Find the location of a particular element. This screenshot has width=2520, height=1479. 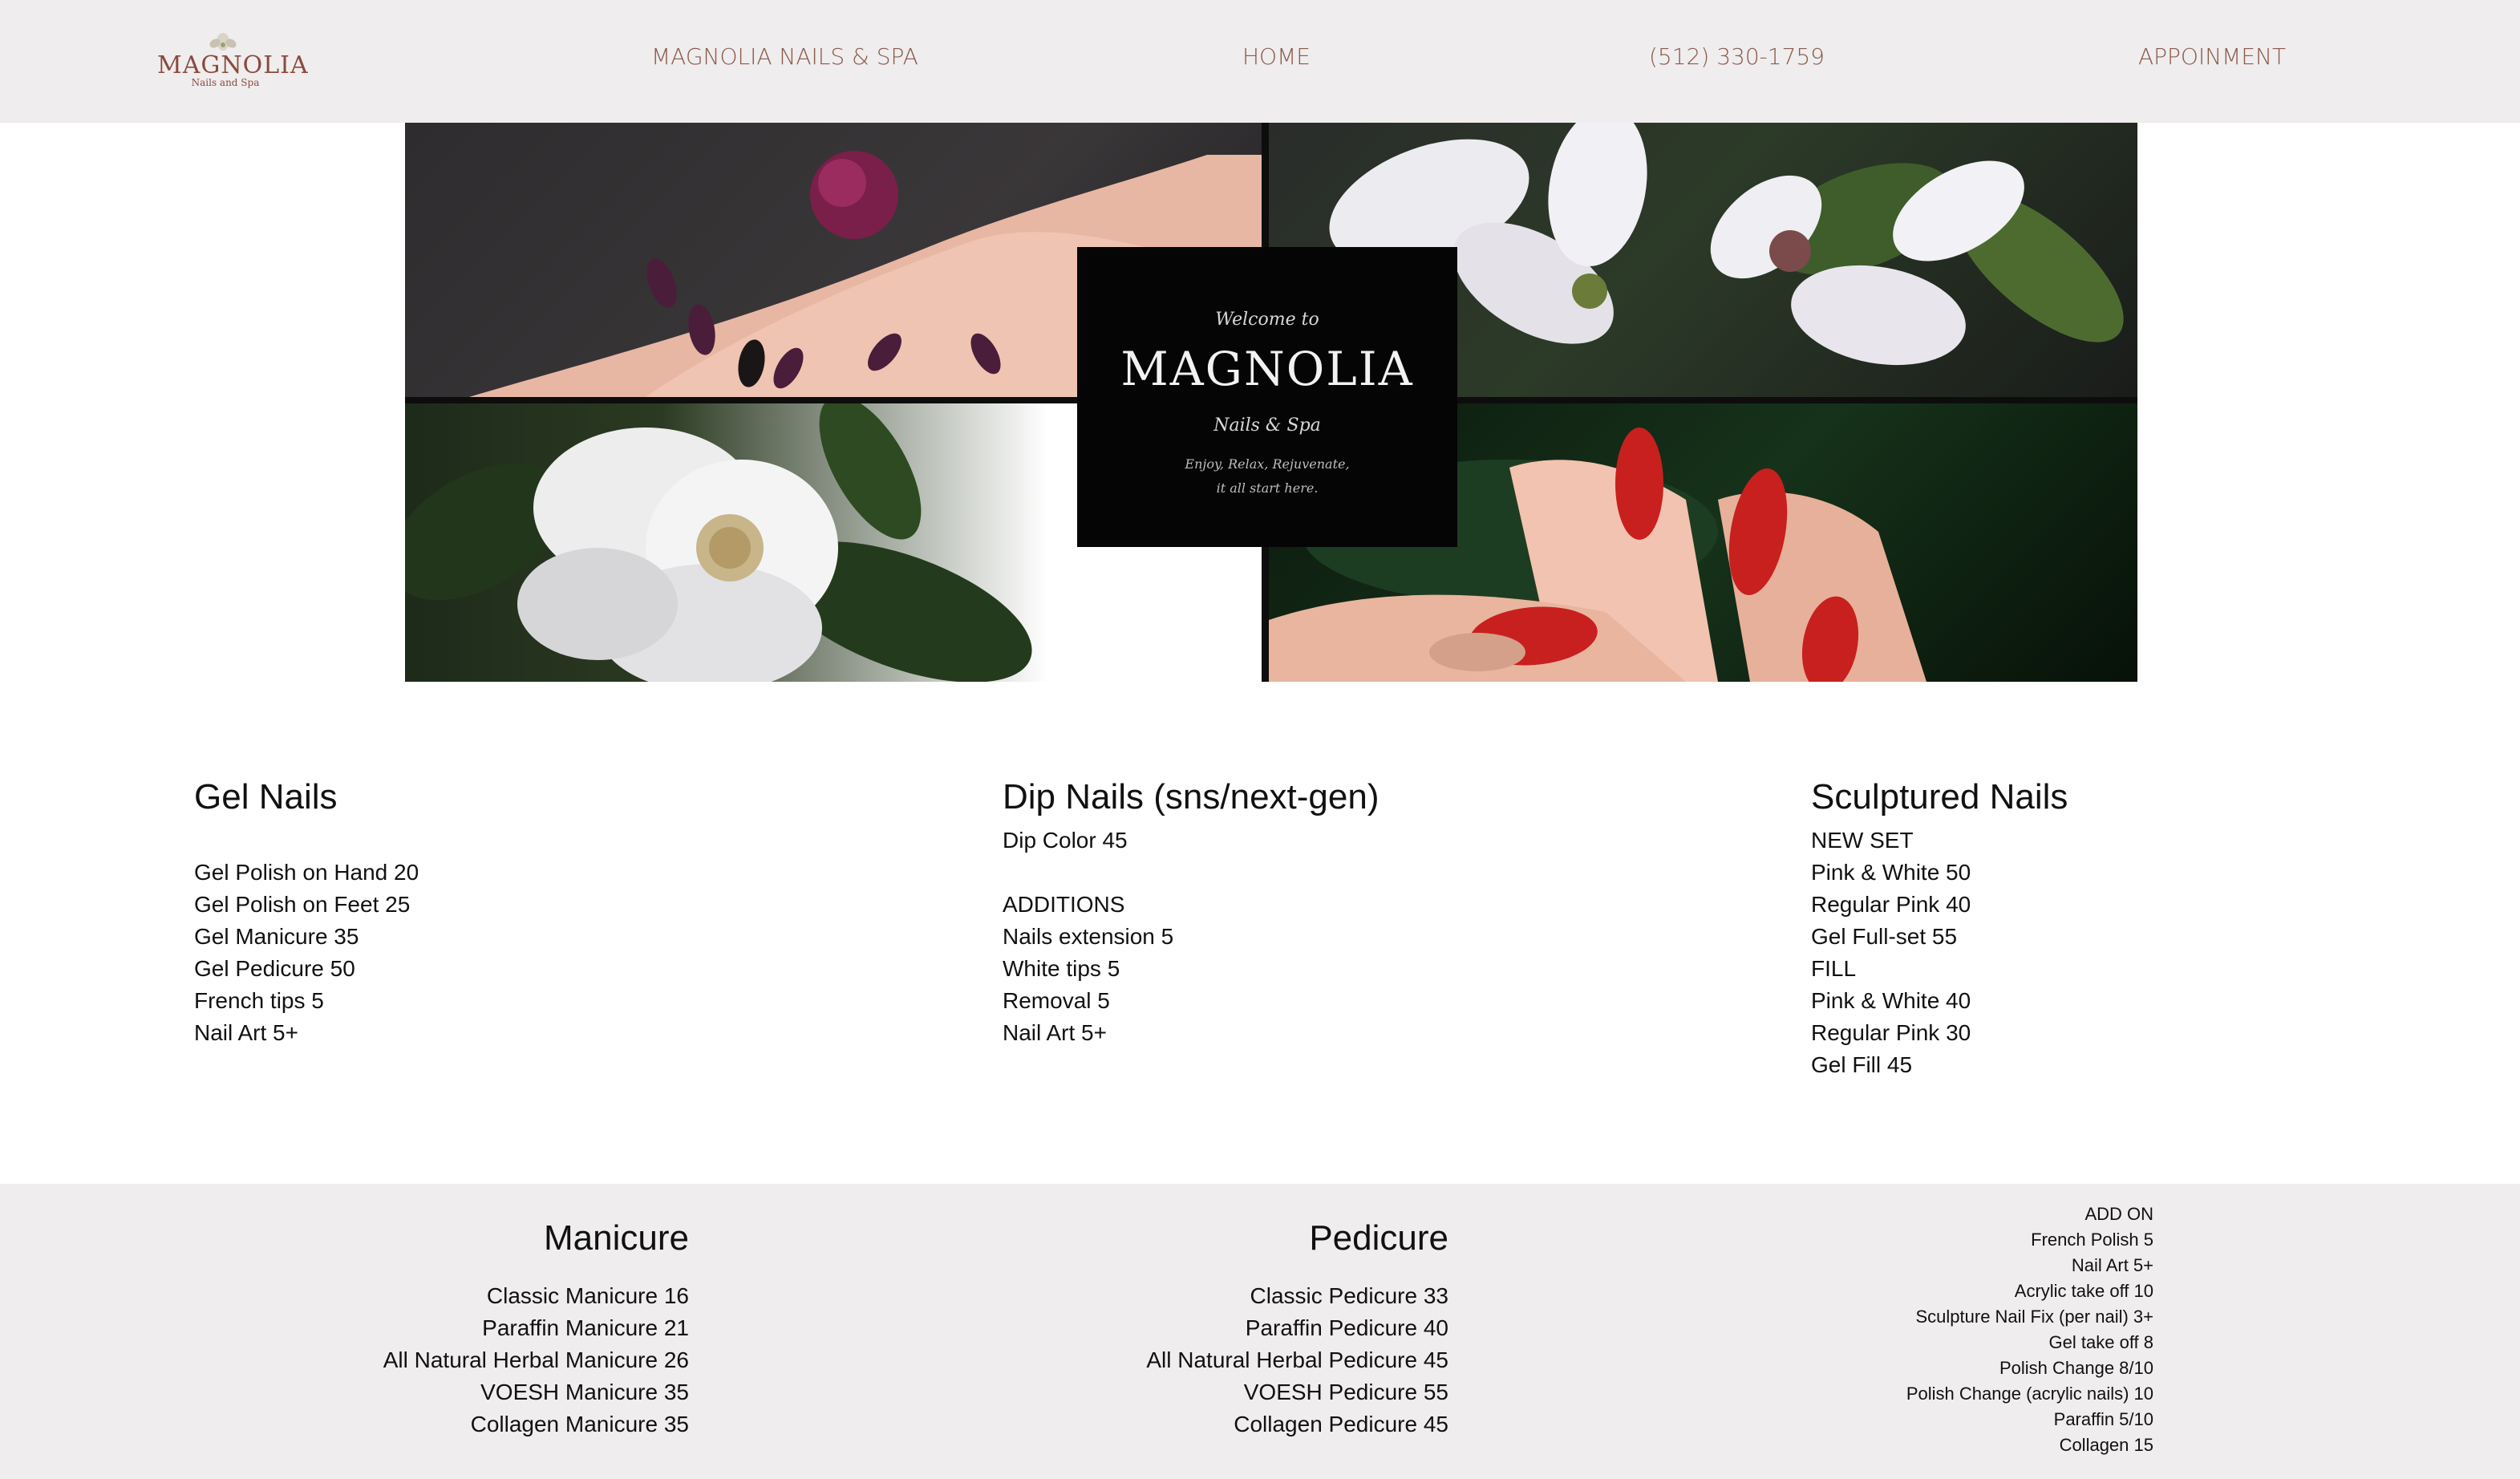

new-set-label: NEW SET is located at coordinates (1862, 840).